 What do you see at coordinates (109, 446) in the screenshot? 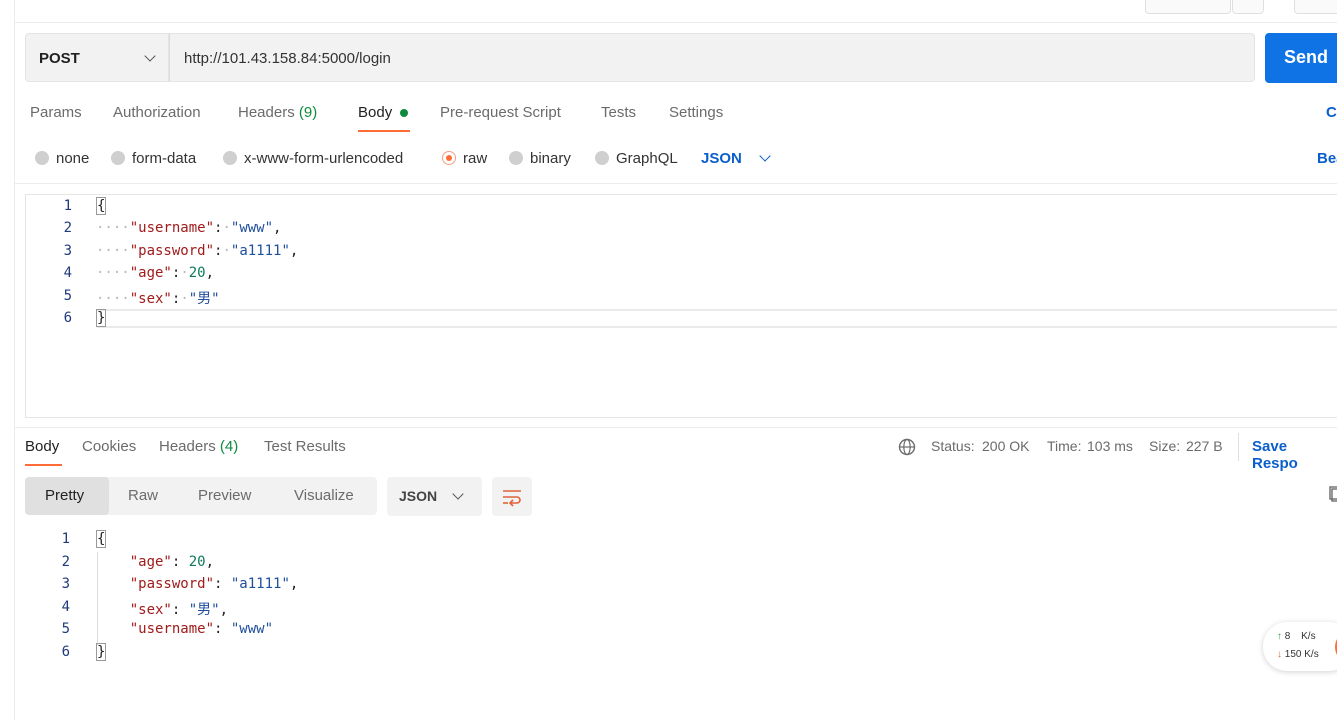
I see `response-tab-cookies: Cookies` at bounding box center [109, 446].